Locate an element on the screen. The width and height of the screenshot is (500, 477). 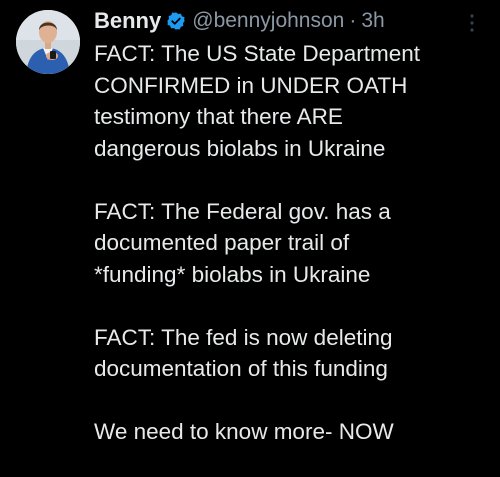
tweet-header: Benny @bennyjohnson · 3h is located at coordinates (239, 21).